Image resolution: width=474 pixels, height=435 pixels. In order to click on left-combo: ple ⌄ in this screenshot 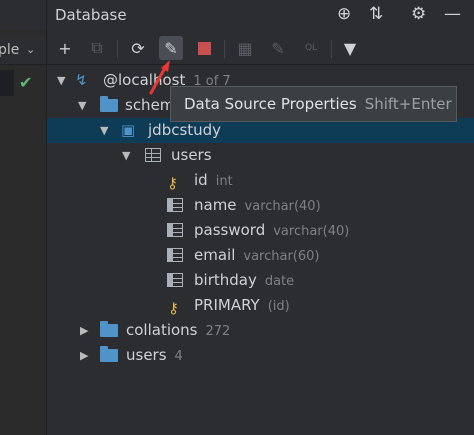, I will do `click(23, 50)`.